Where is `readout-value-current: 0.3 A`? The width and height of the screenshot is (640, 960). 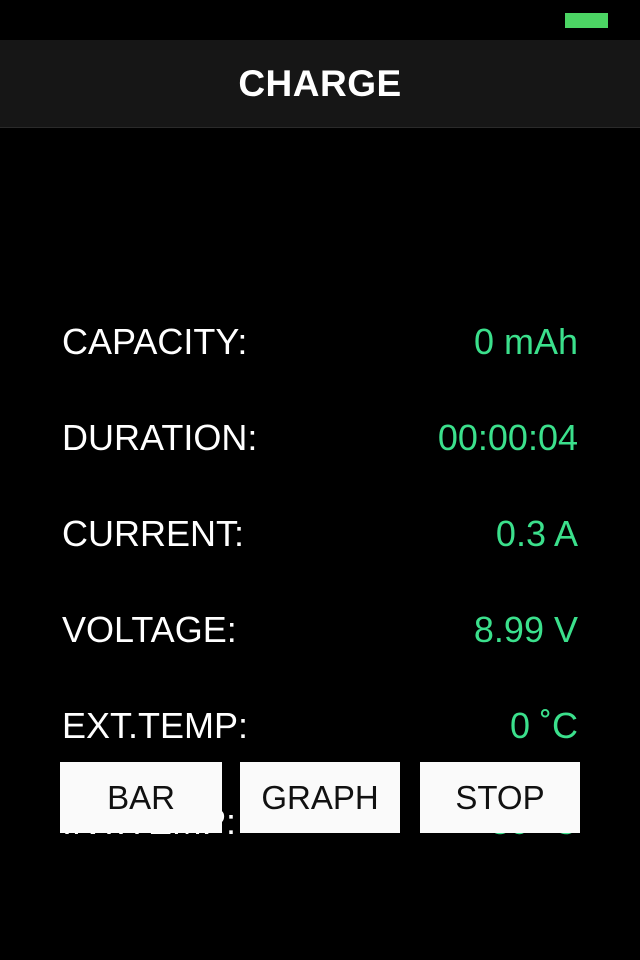 readout-value-current: 0.3 A is located at coordinates (536, 533).